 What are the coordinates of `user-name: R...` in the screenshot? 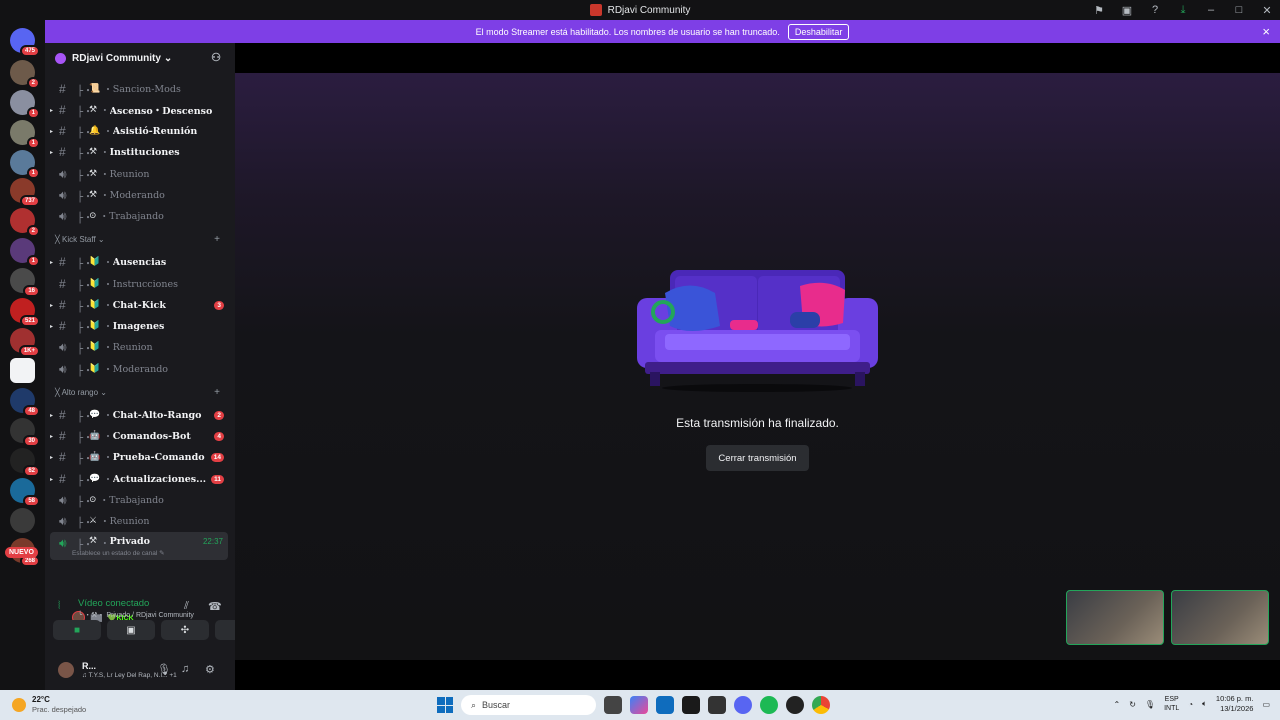 It's located at (89, 666).